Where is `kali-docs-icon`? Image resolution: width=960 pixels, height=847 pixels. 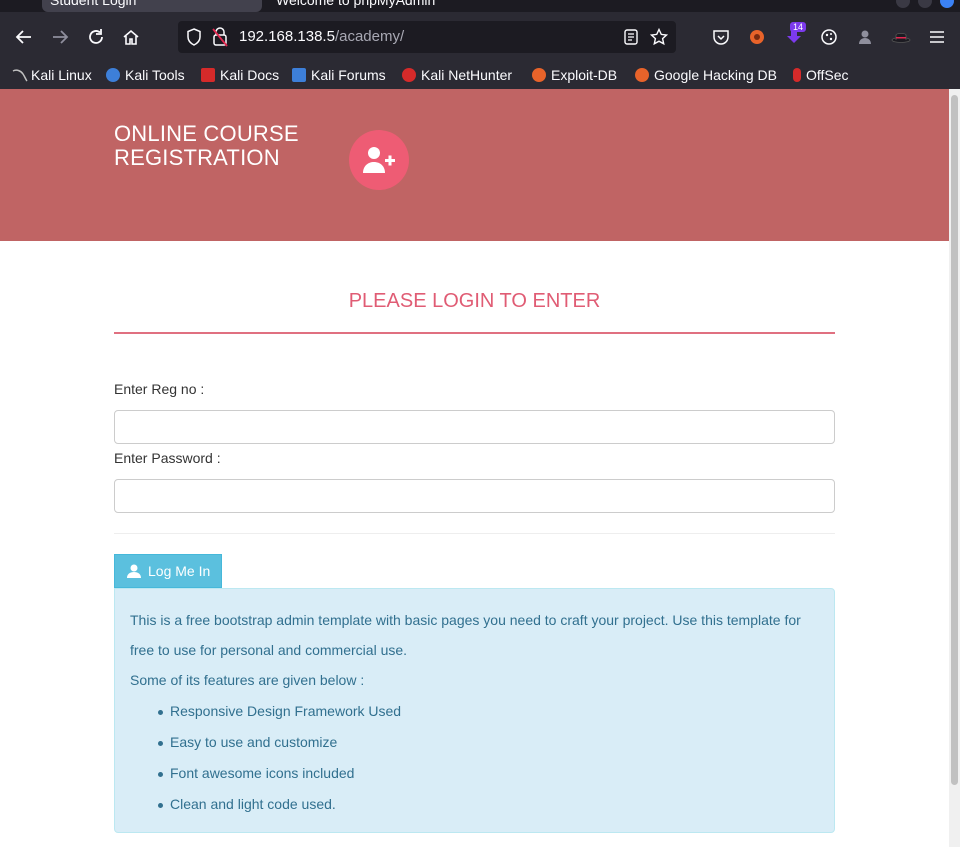 kali-docs-icon is located at coordinates (208, 75).